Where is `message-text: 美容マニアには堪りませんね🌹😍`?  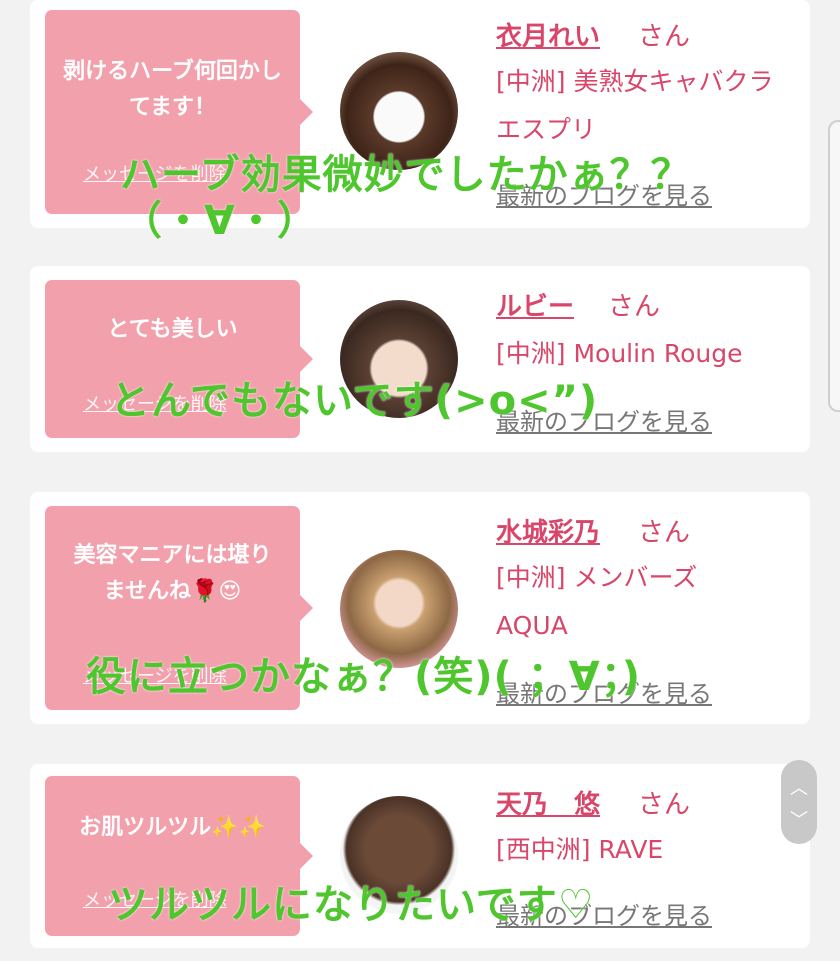
message-text: 美容マニアには堪りませんね🌹😍 is located at coordinates (172, 573).